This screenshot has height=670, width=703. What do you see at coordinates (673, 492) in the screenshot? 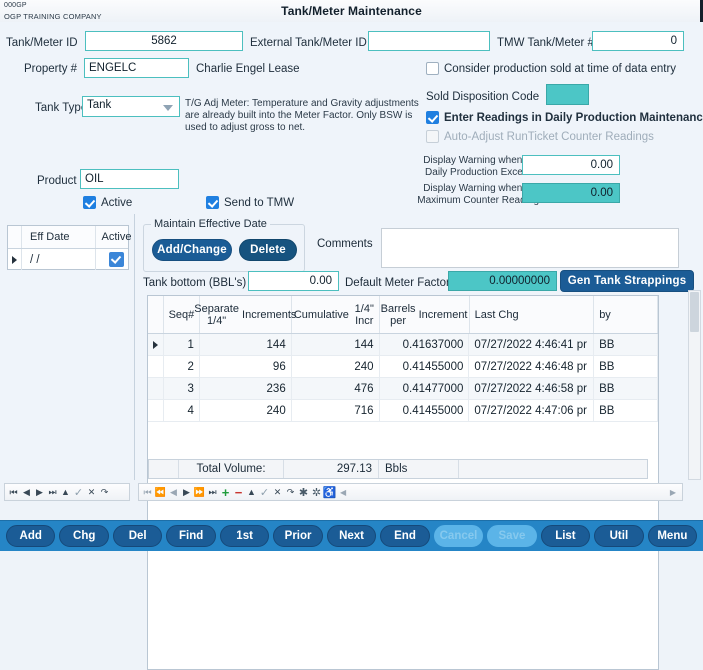
I see `scroll-right-icon: ▶` at bounding box center [673, 492].